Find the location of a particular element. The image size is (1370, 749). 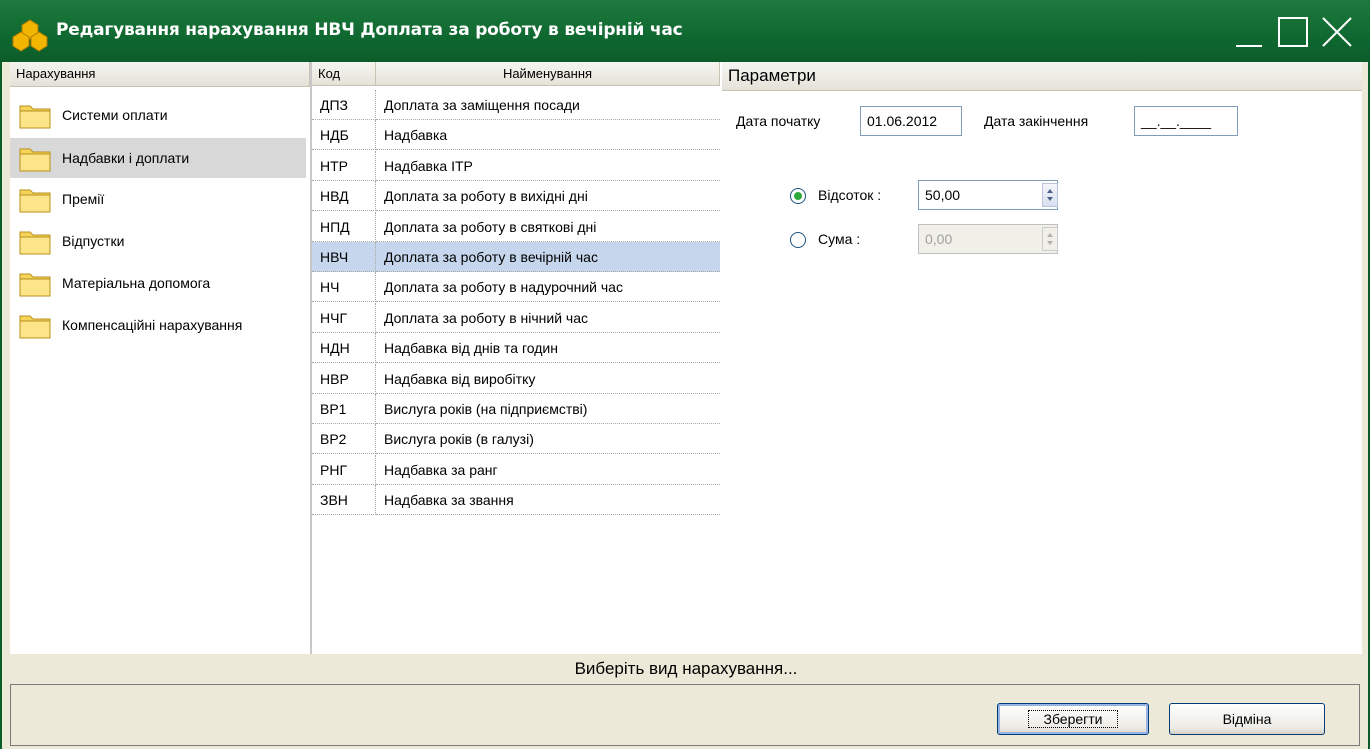

table-row: НДБ Надбавка is located at coordinates (516, 135).